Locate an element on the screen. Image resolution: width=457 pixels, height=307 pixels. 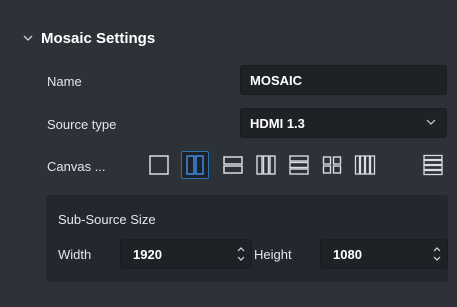
height-value: 1080 is located at coordinates (347, 254).